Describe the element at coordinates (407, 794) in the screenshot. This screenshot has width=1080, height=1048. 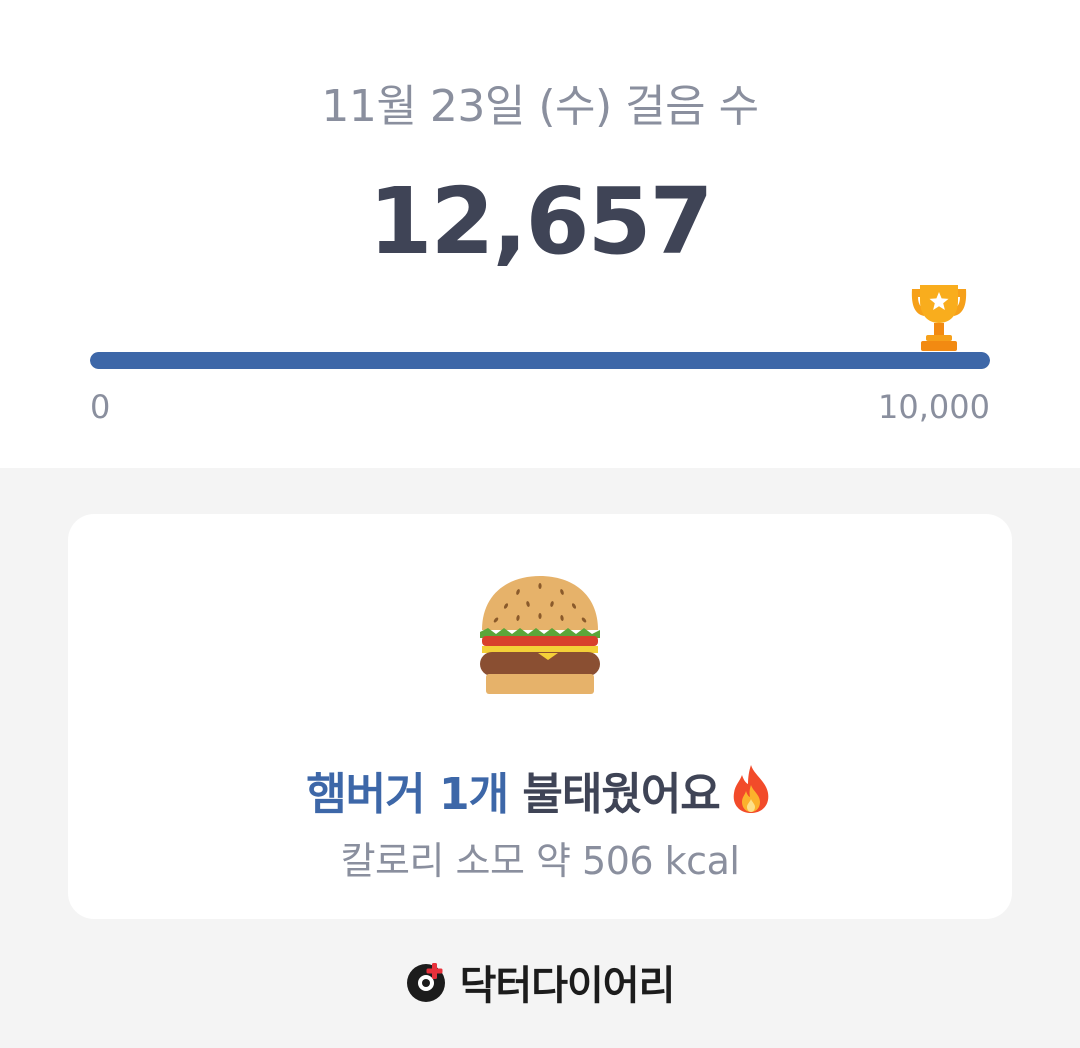
I see `burn-food-highlight: 햄버거 1개` at that location.